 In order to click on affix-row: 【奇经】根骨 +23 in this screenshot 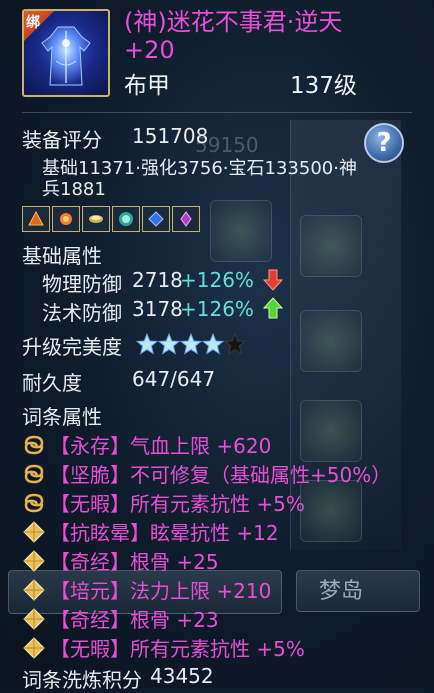, I will do `click(120, 618)`.